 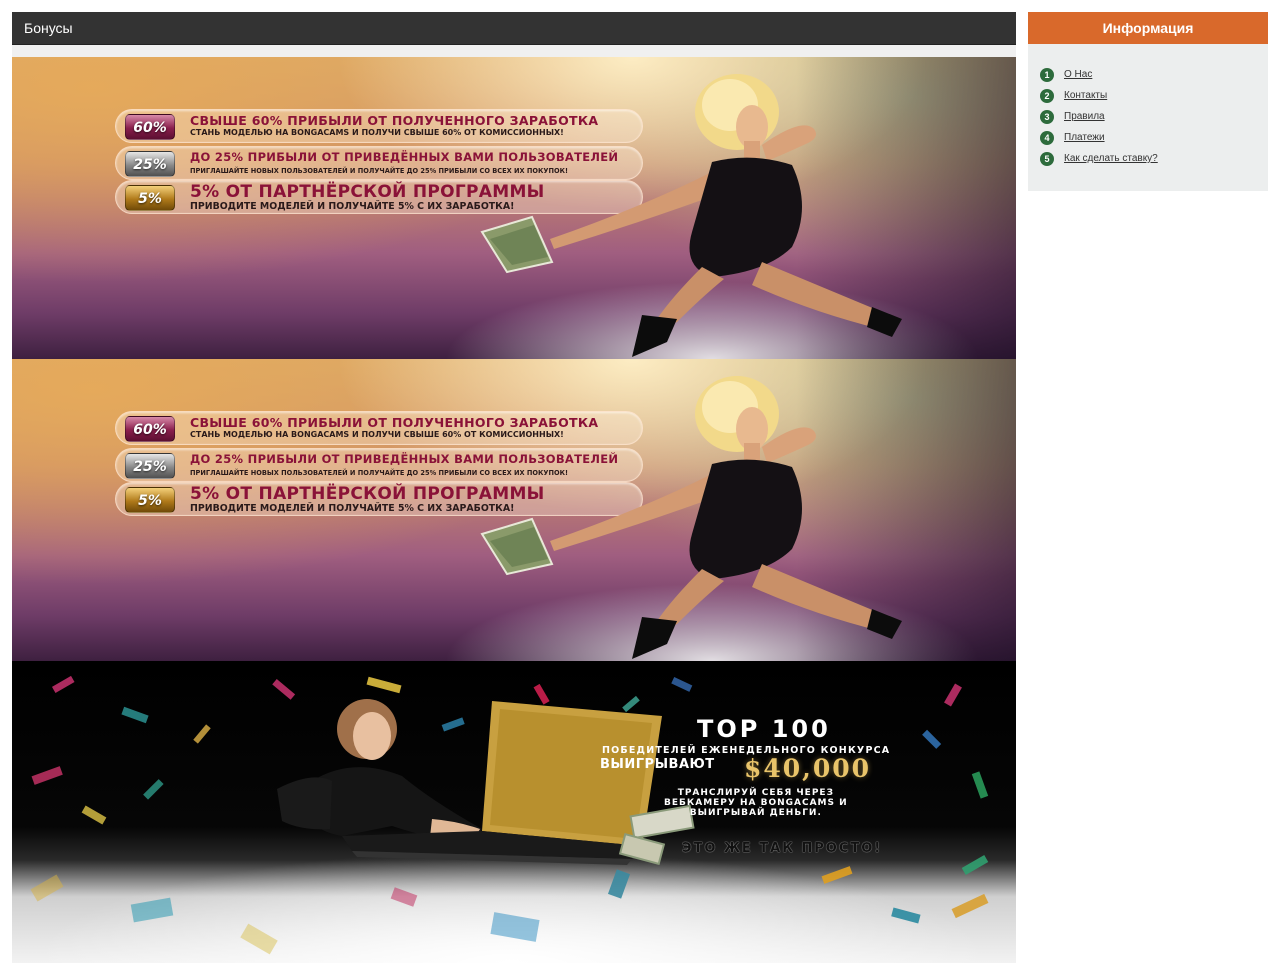 What do you see at coordinates (755, 793) in the screenshot?
I see `contest-description-line: ТРАНСЛИРУЙ СЕБЯ ЧЕРЕЗ` at bounding box center [755, 793].